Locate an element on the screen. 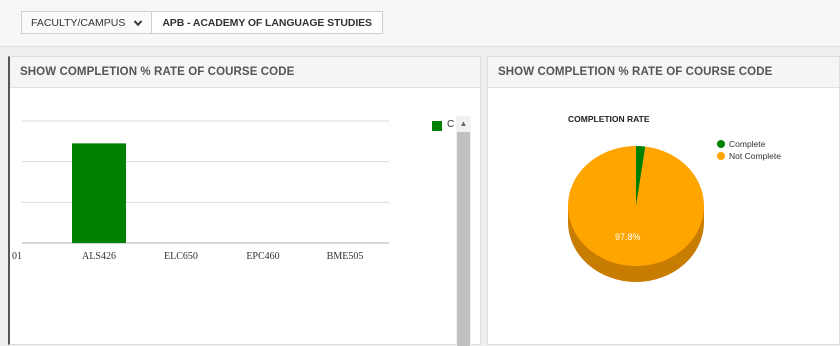  pie-legend-label-not-complete: Not Complete is located at coordinates (755, 156).